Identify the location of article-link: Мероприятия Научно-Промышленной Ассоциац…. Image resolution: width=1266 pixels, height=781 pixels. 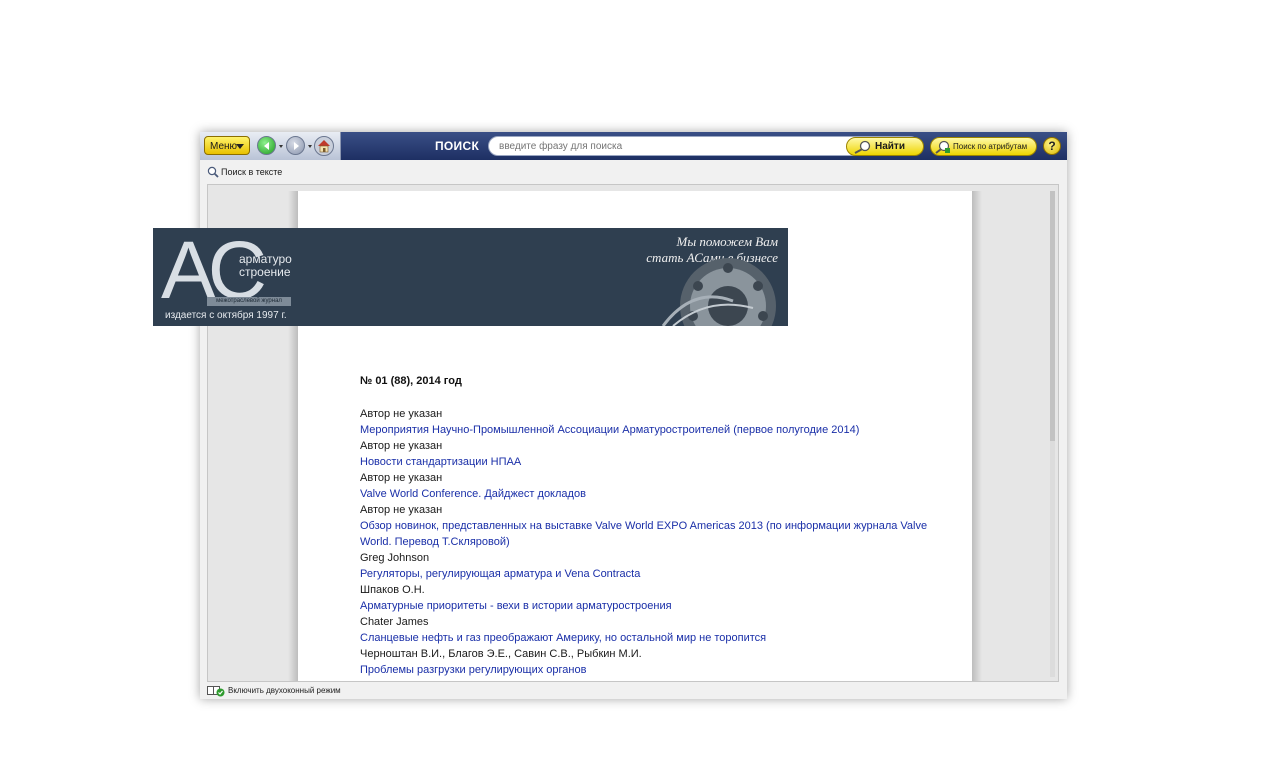
(650, 430).